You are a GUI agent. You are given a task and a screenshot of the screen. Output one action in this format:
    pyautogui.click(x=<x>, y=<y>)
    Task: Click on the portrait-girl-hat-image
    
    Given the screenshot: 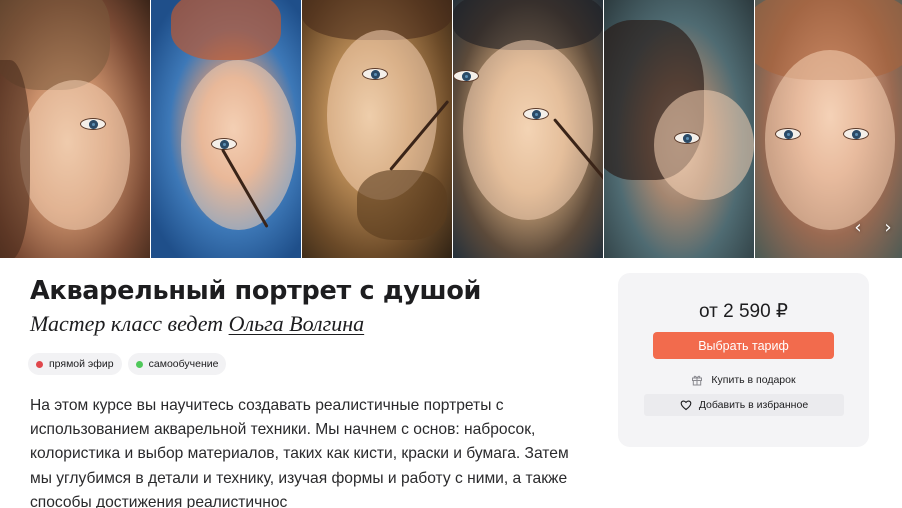 What is the action you would take?
    pyautogui.click(x=75, y=129)
    